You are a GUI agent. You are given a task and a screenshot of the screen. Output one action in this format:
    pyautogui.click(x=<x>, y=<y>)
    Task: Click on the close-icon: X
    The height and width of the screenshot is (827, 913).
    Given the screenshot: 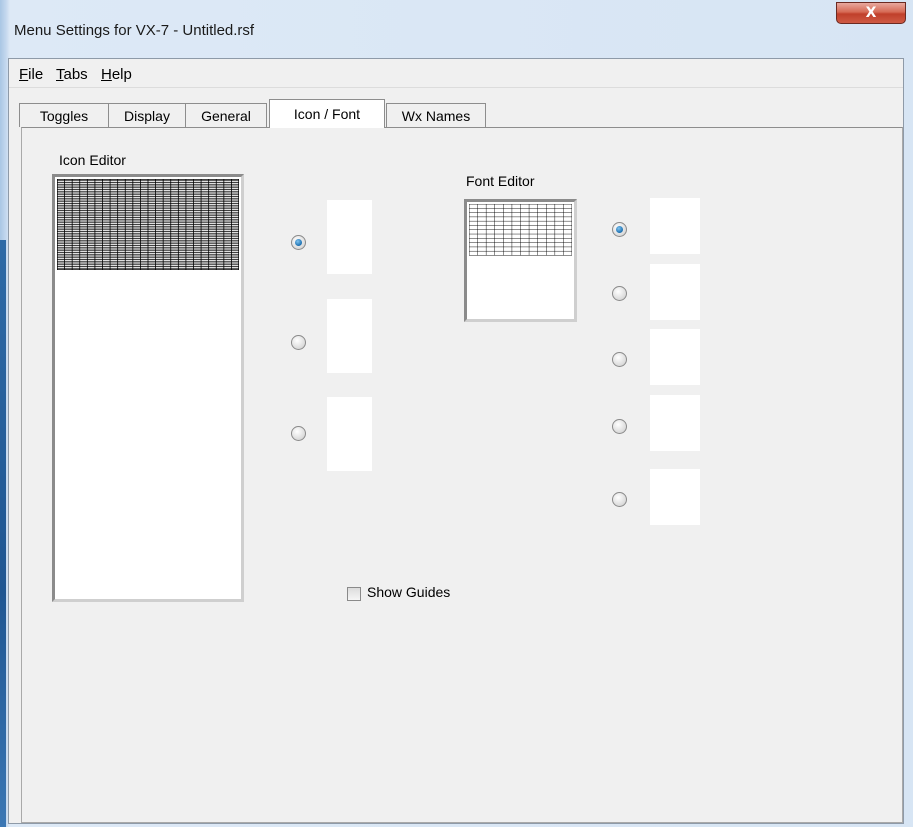 What is the action you would take?
    pyautogui.click(x=871, y=13)
    